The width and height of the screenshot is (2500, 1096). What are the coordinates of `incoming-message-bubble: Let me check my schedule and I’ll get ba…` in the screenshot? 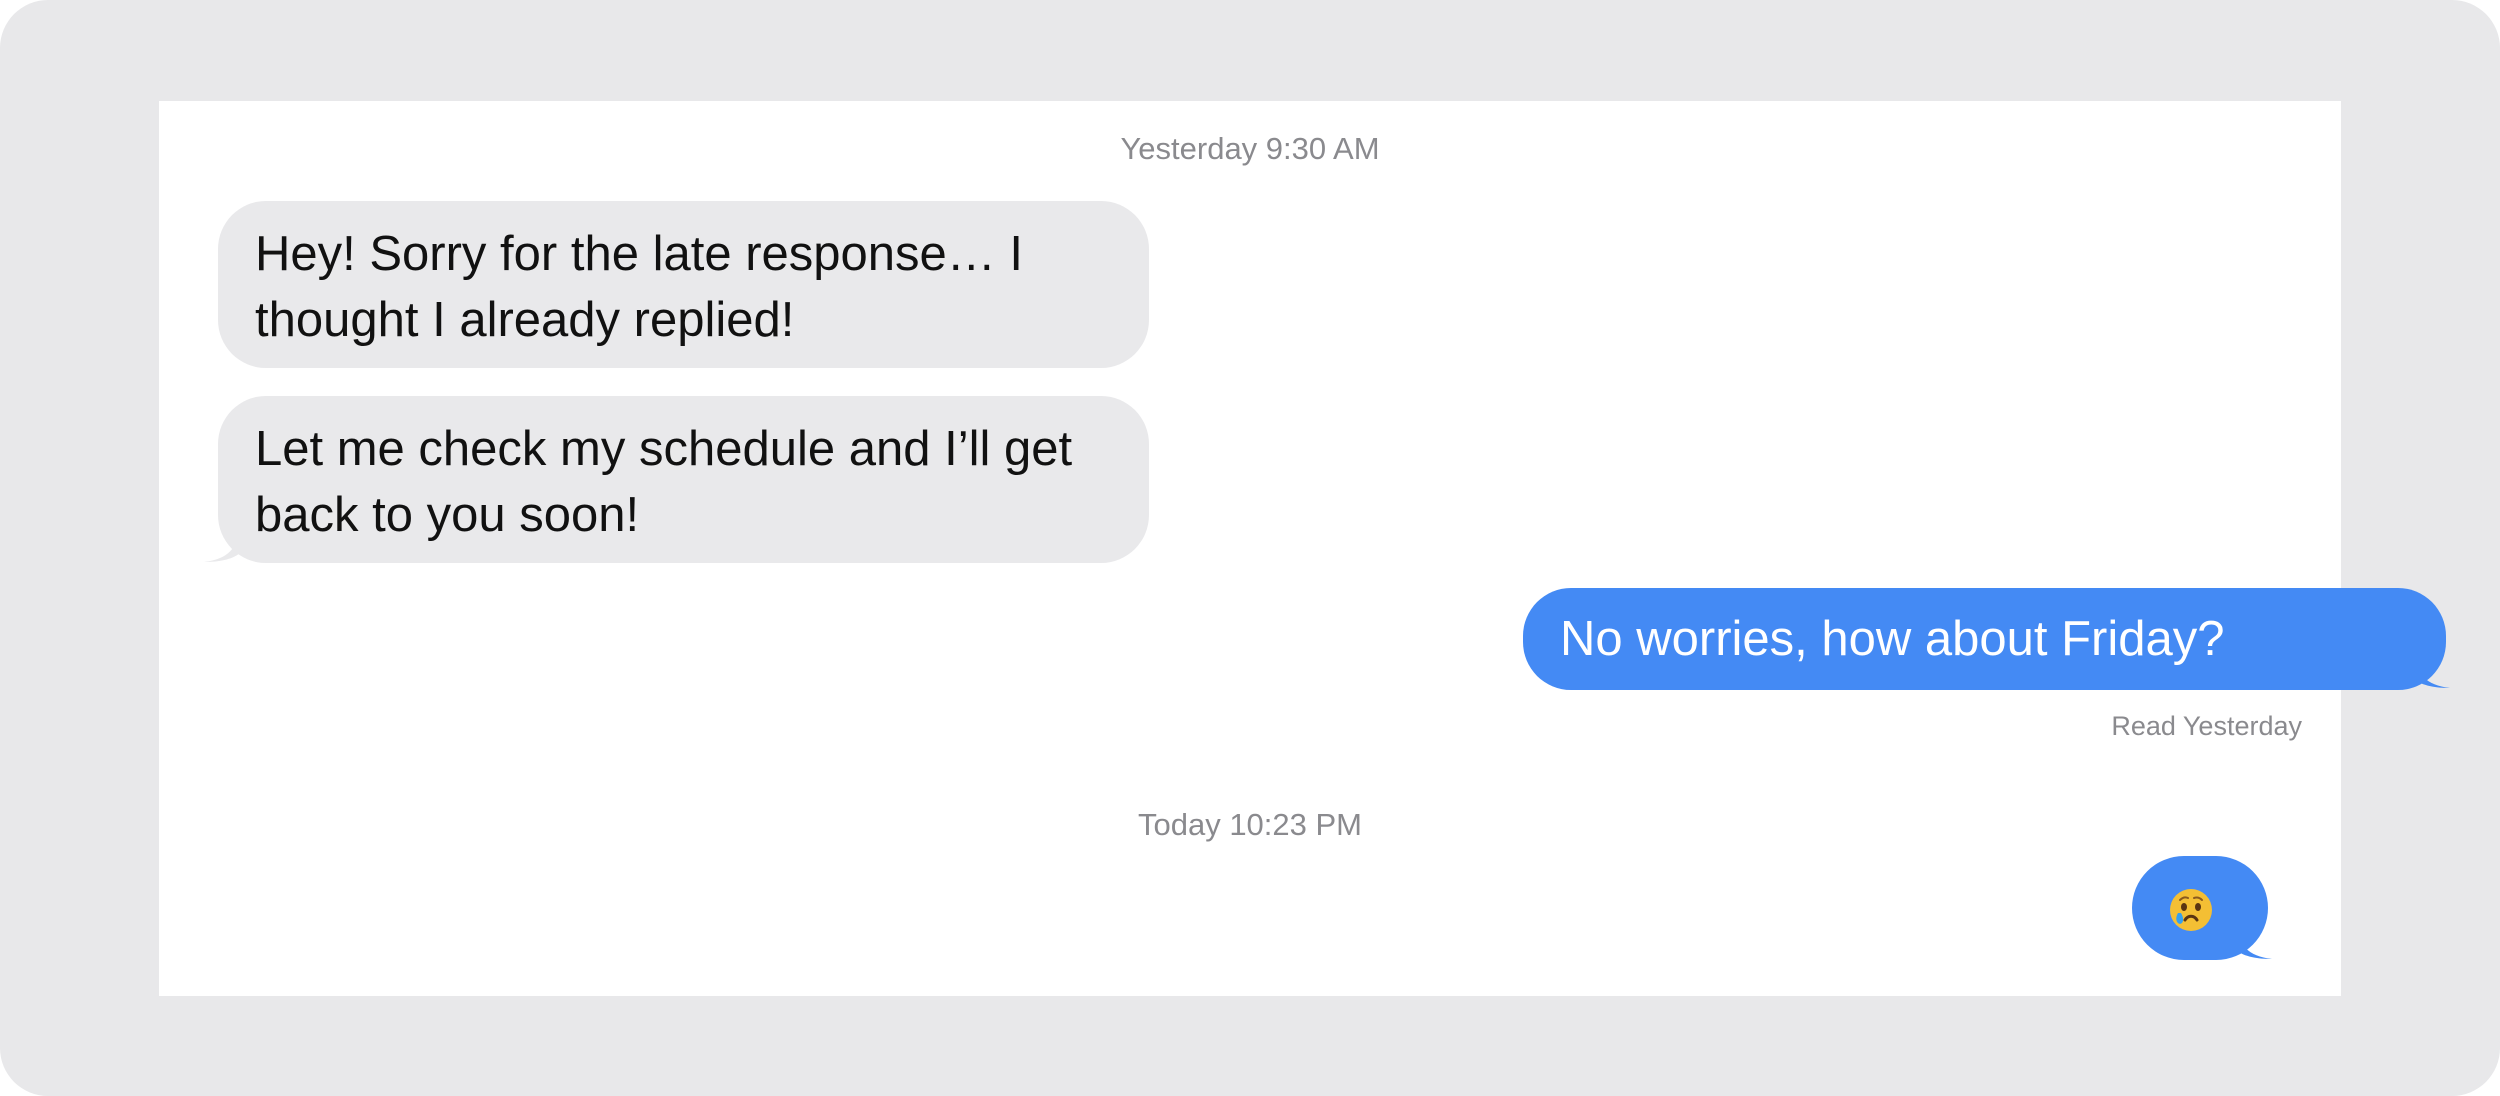 It's located at (683, 479).